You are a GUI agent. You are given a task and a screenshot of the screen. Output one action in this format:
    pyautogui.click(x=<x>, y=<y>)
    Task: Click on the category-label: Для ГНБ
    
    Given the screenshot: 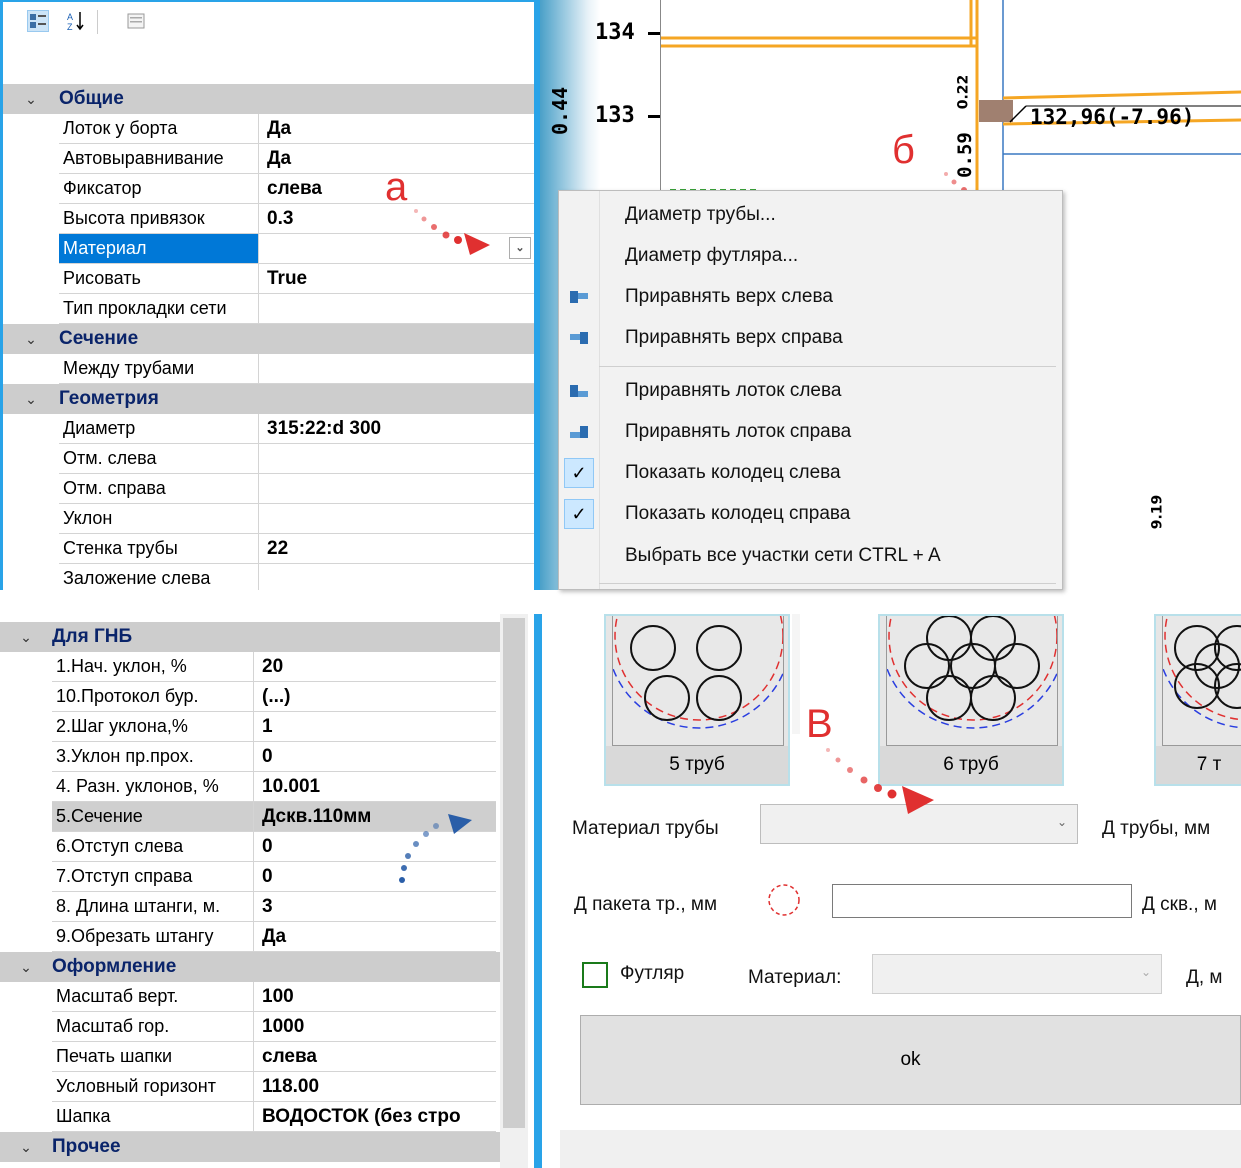 What is the action you would take?
    pyautogui.click(x=92, y=636)
    